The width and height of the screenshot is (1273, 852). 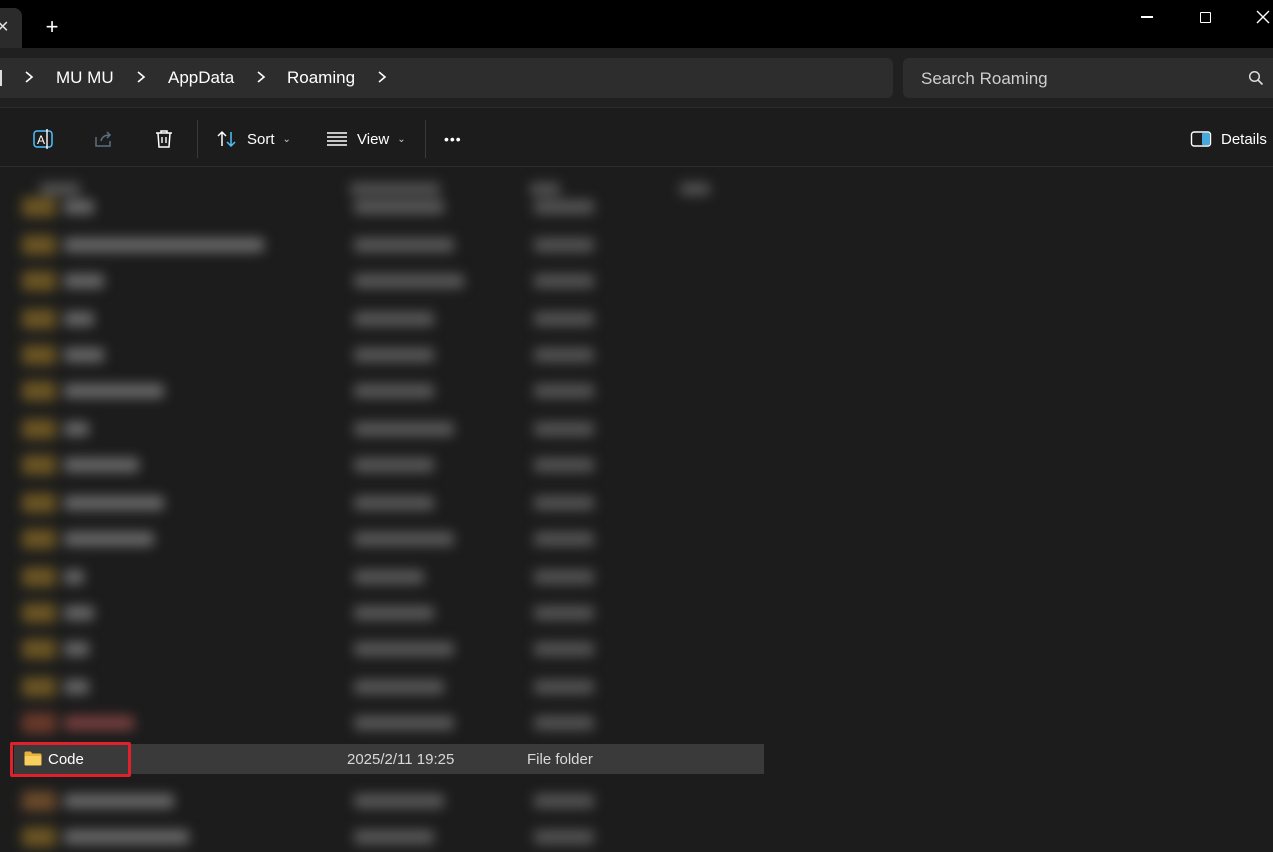 I want to click on address-bar-edge, so click(x=1, y=78).